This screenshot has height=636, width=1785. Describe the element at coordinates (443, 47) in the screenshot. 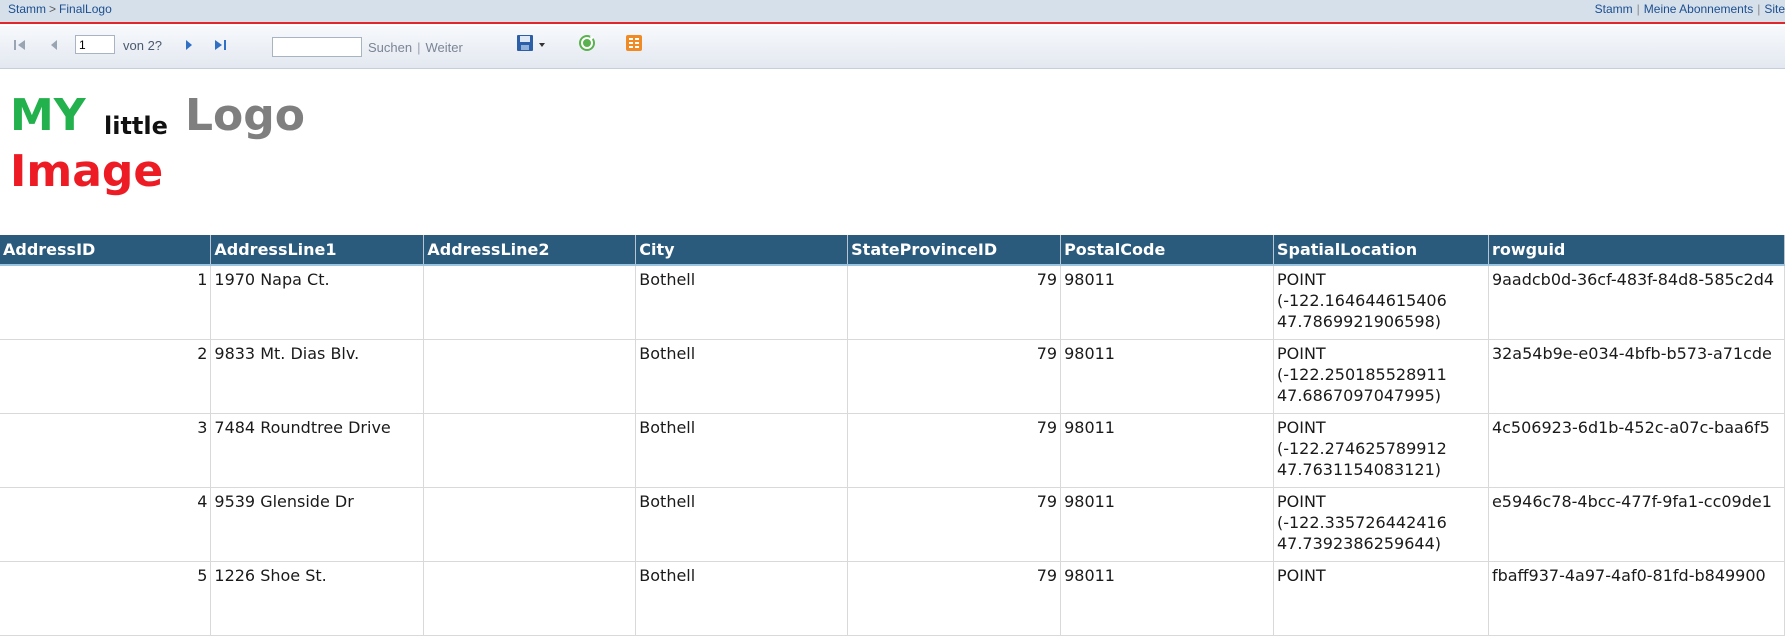

I see `next-match-link: Weiter` at that location.